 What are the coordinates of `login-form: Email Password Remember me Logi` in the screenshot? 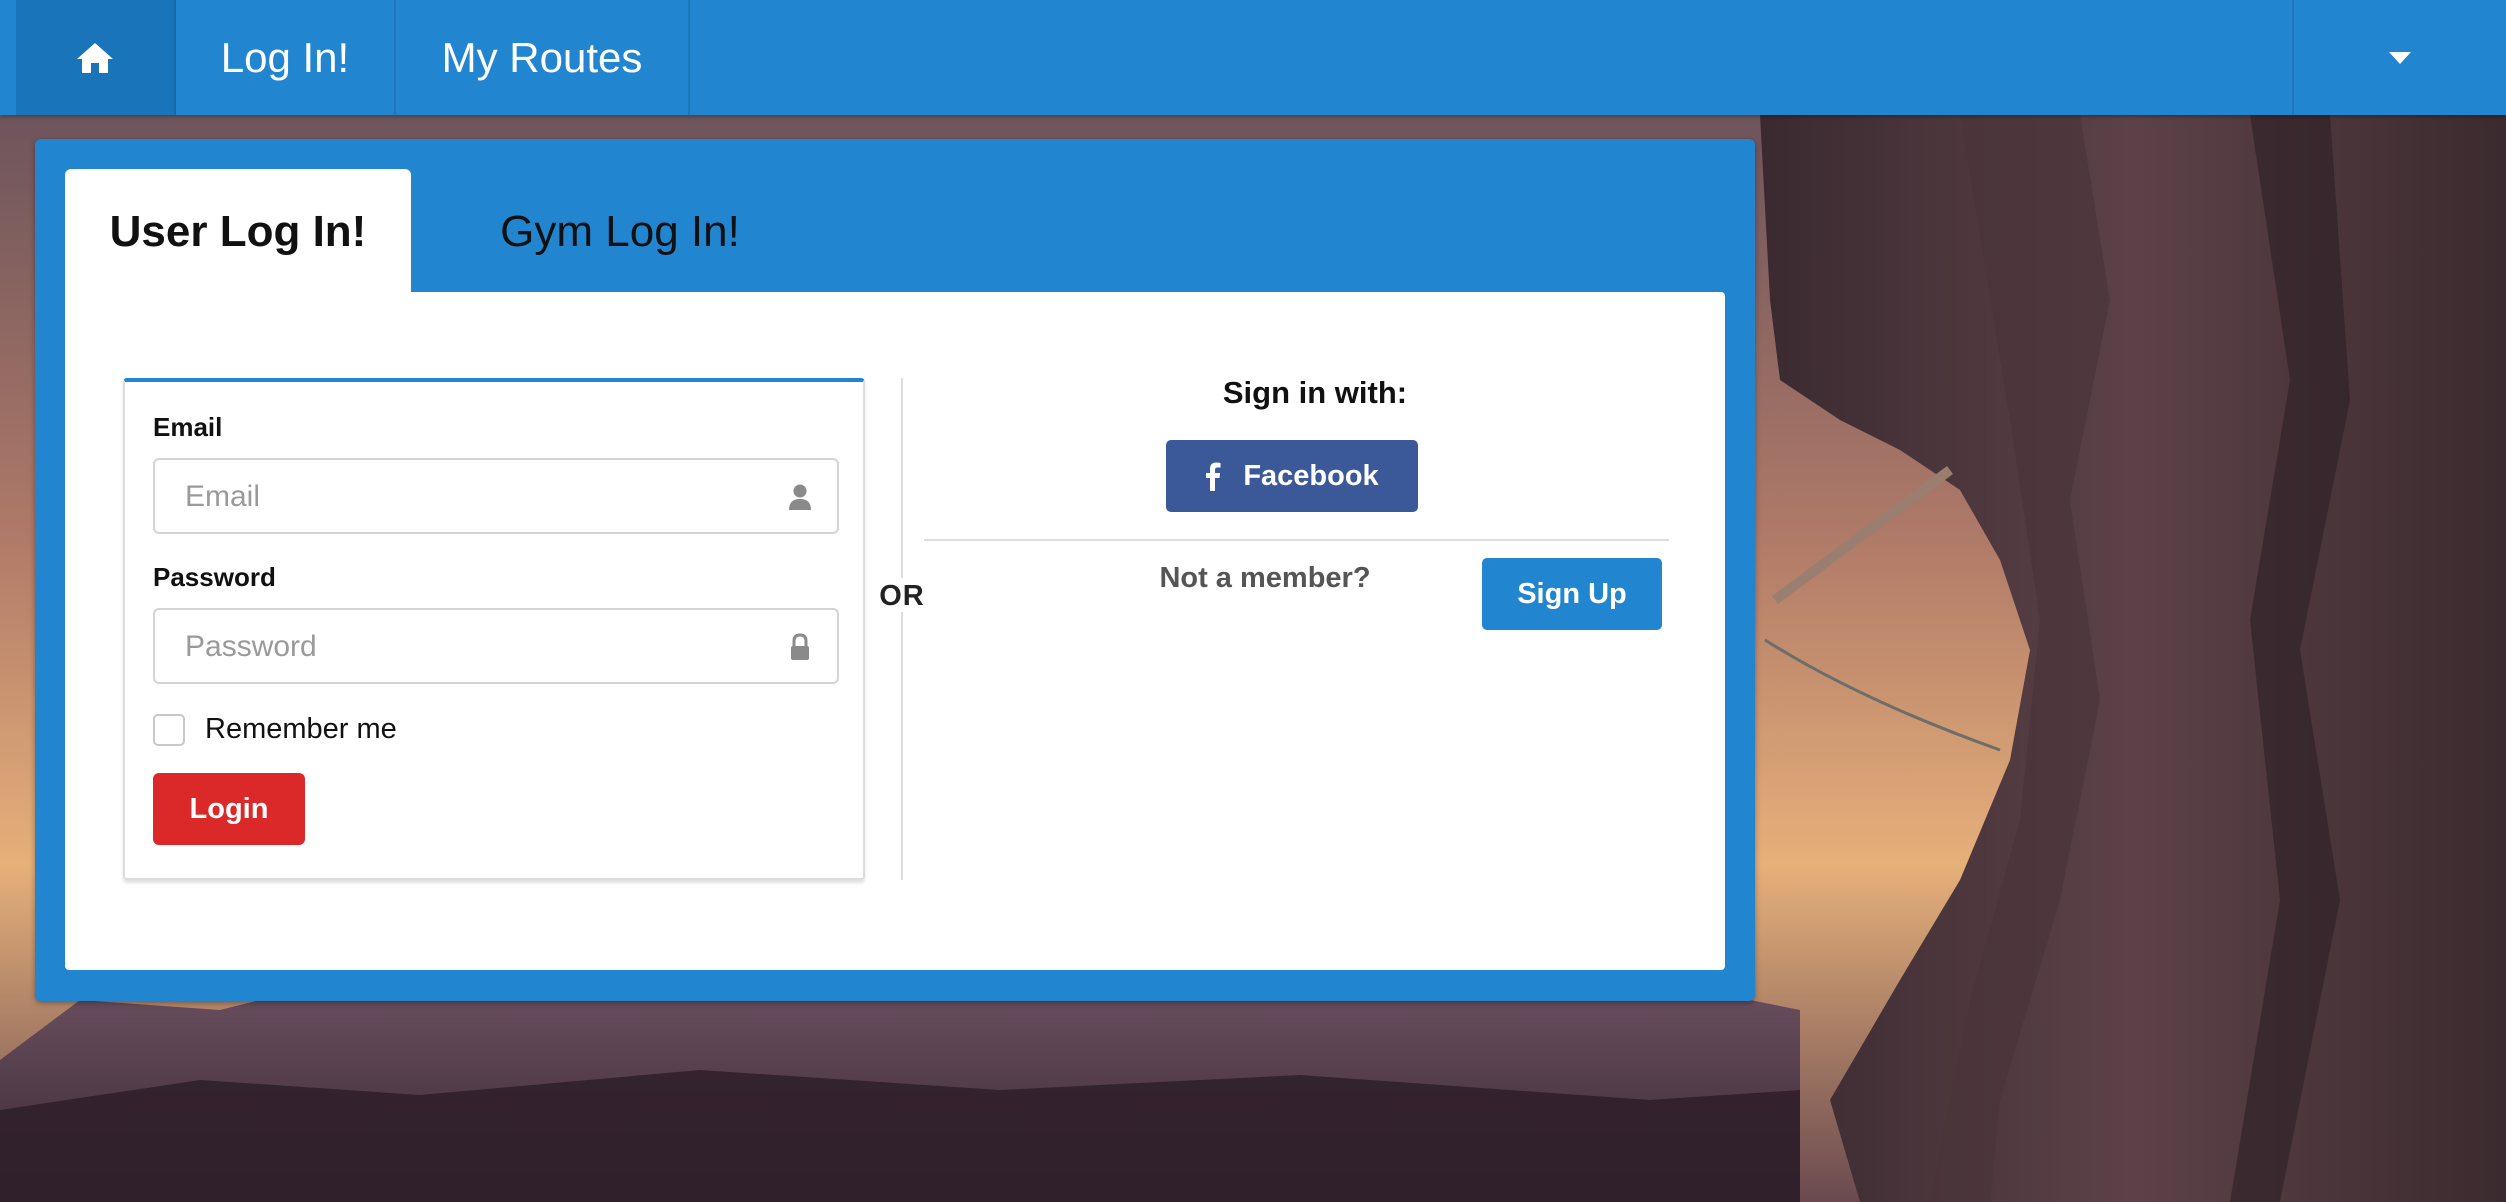 It's located at (494, 629).